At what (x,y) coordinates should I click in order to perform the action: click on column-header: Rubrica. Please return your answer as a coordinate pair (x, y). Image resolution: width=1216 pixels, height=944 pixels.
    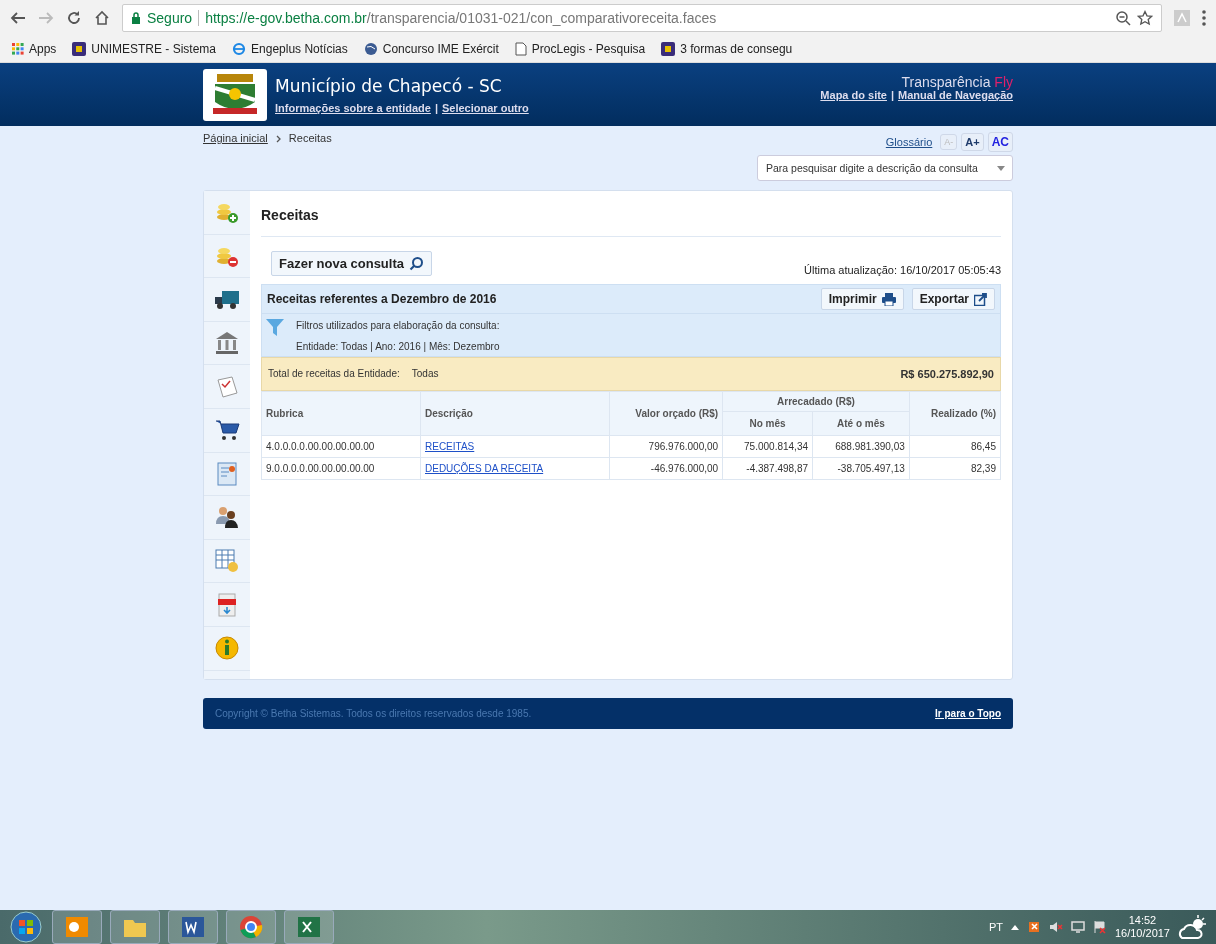
    Looking at the image, I should click on (341, 413).